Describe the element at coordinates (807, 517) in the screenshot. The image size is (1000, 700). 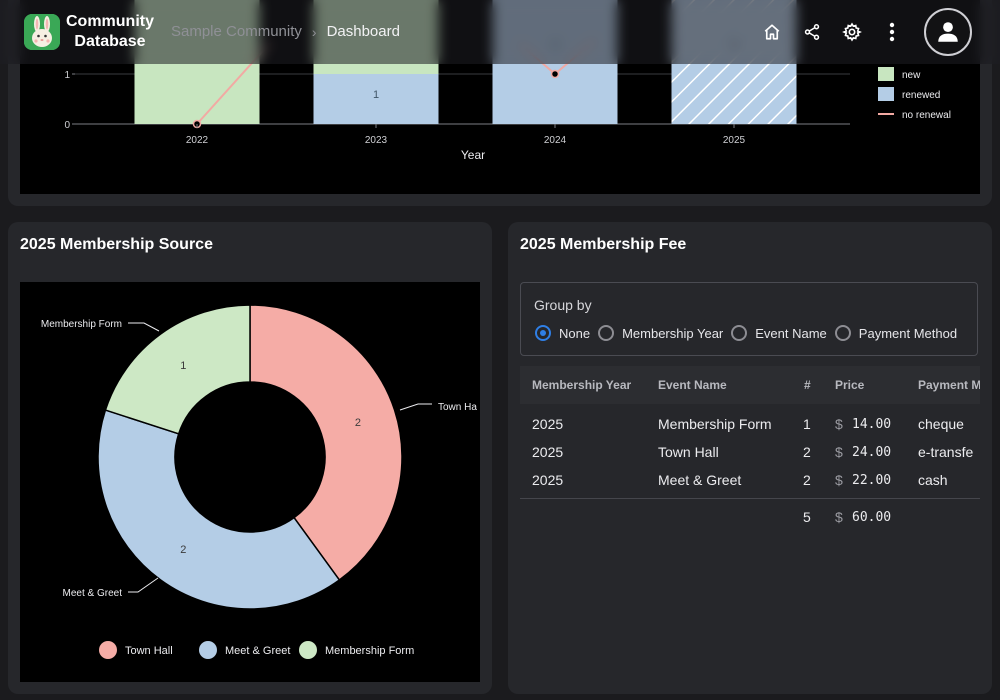
I see `total-count: 5` at that location.